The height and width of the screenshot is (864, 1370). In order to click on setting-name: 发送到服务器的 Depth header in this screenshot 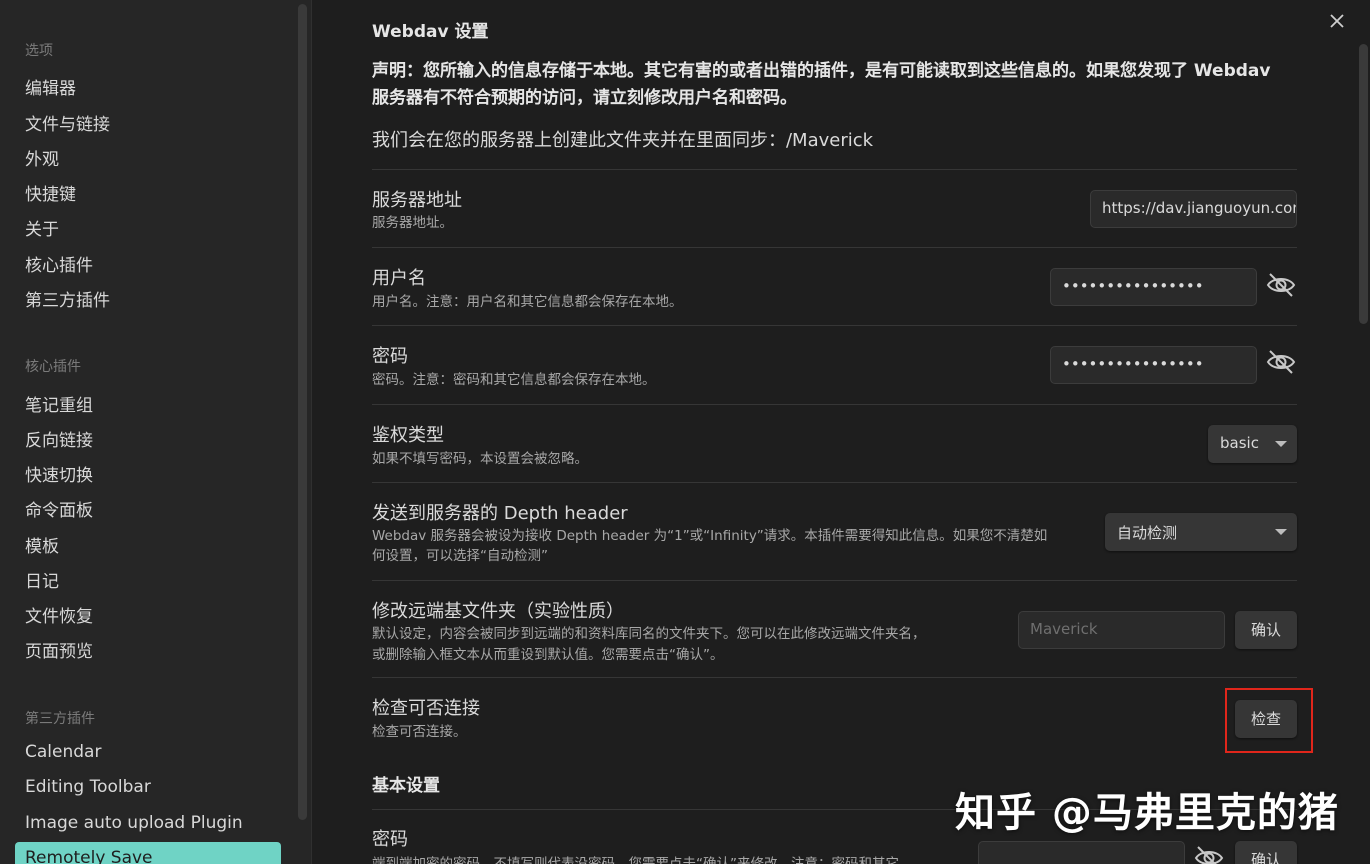, I will do `click(500, 513)`.